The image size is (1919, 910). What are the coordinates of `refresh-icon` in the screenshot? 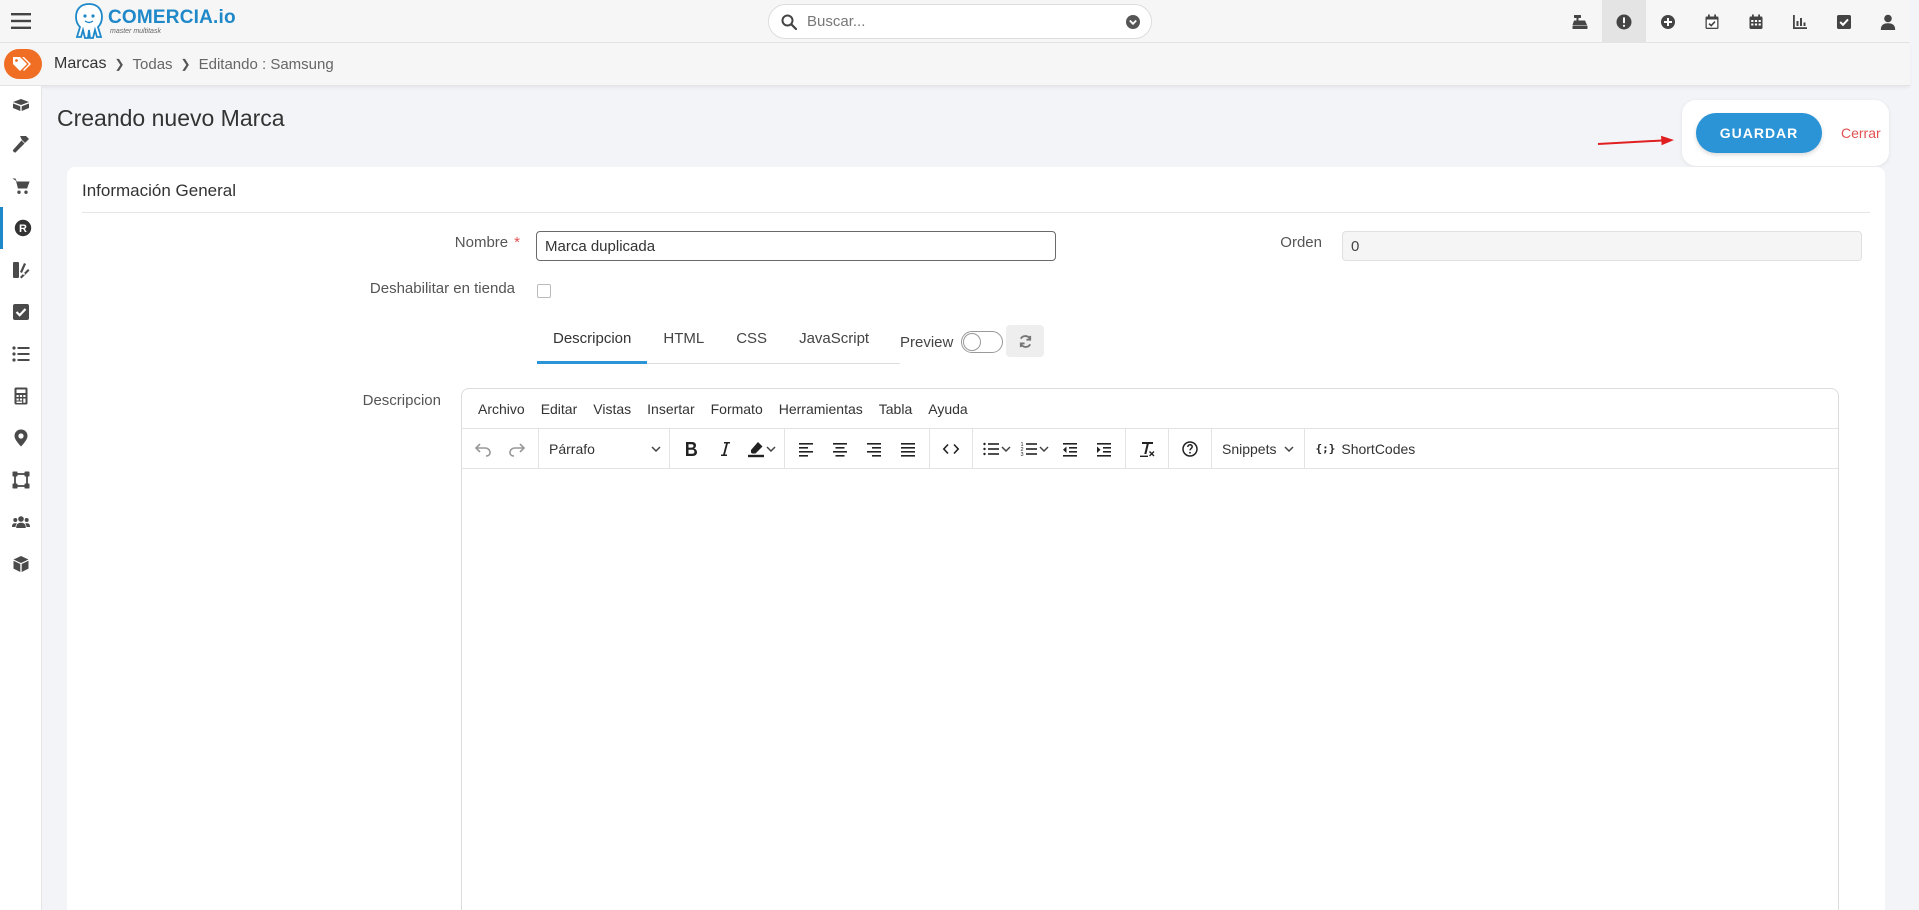 It's located at (1025, 341).